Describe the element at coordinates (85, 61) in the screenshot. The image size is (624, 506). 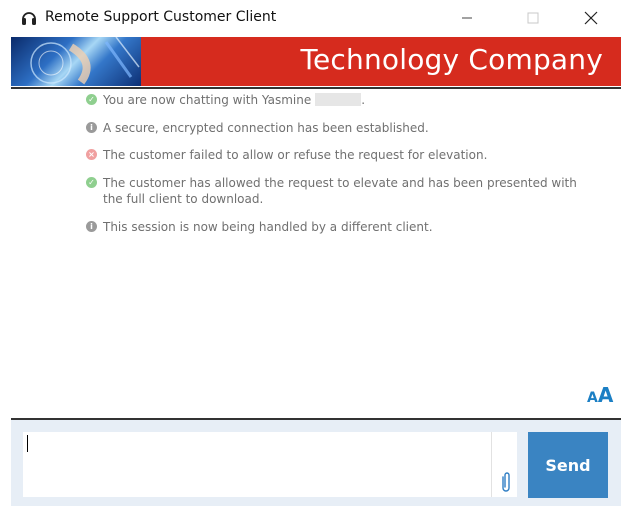
I see `banner-graphic` at that location.